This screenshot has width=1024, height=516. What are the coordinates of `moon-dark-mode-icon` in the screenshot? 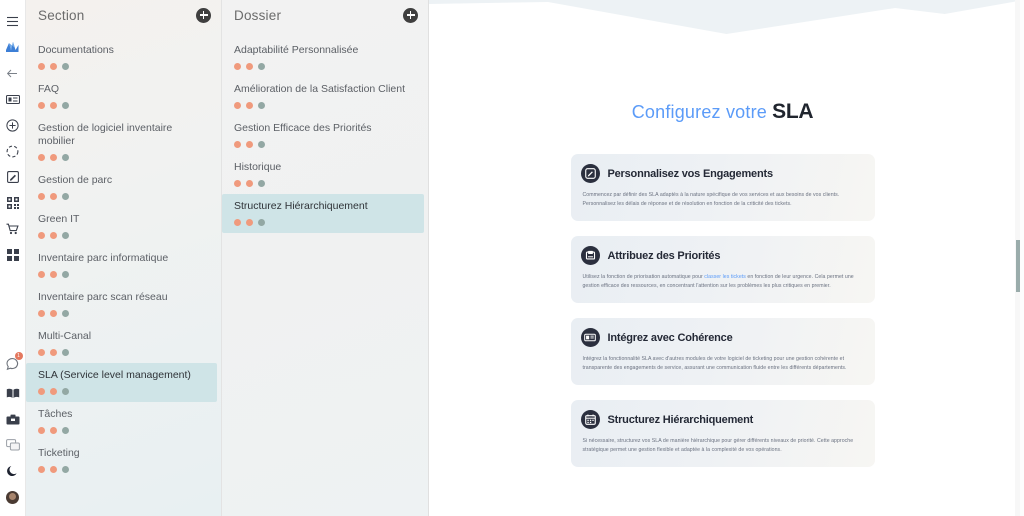 It's located at (13, 471).